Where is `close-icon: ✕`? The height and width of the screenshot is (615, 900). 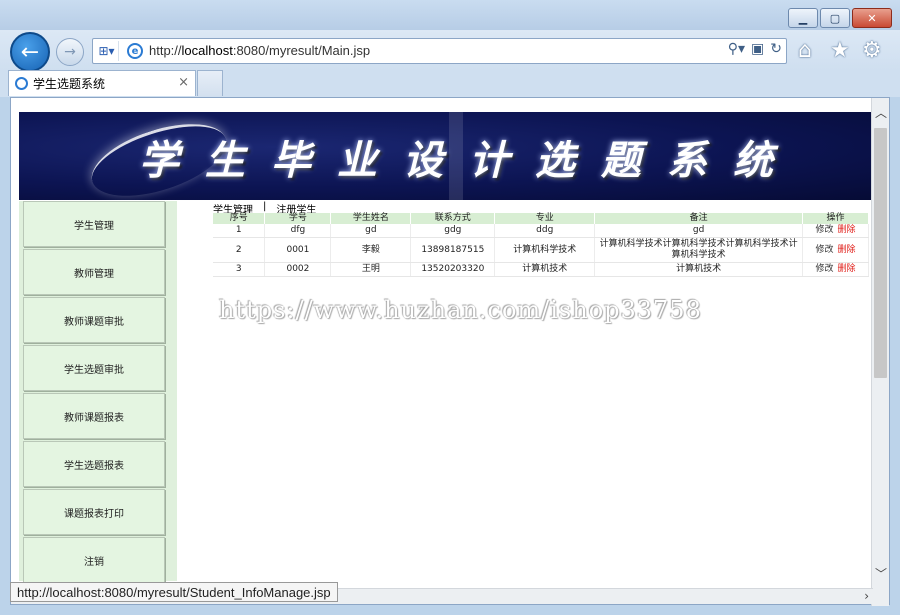
close-icon: ✕ is located at coordinates (872, 18).